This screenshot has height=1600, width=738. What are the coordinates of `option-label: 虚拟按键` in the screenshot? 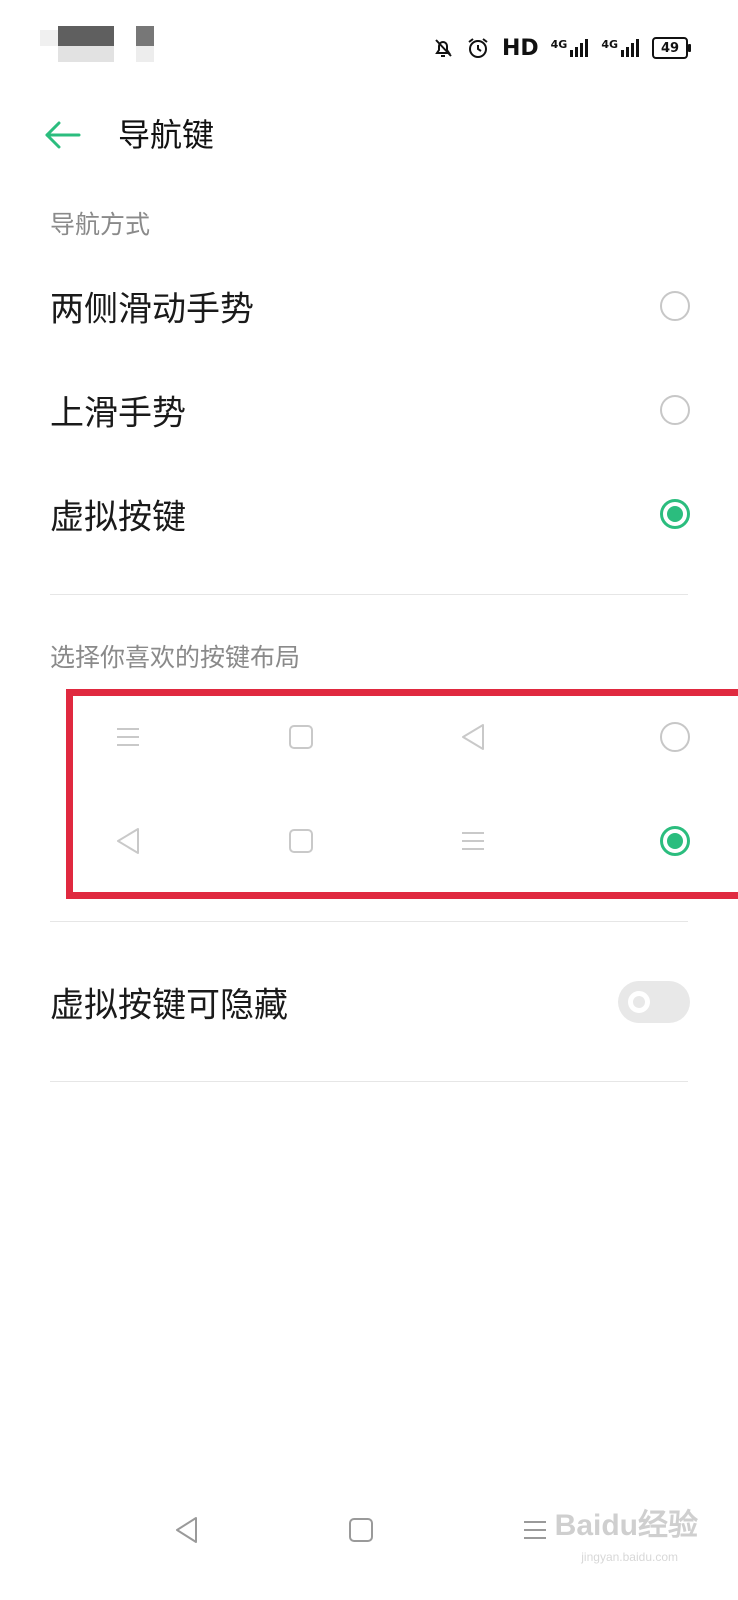 It's located at (118, 517).